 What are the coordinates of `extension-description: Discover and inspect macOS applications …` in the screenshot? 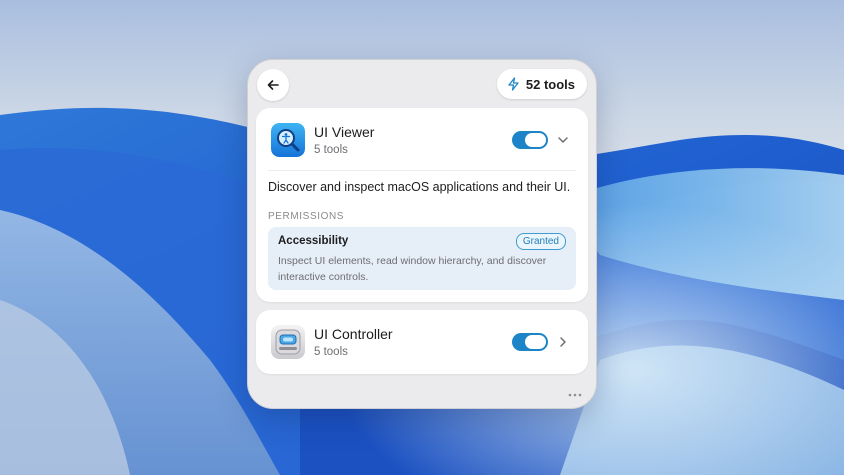 It's located at (419, 187).